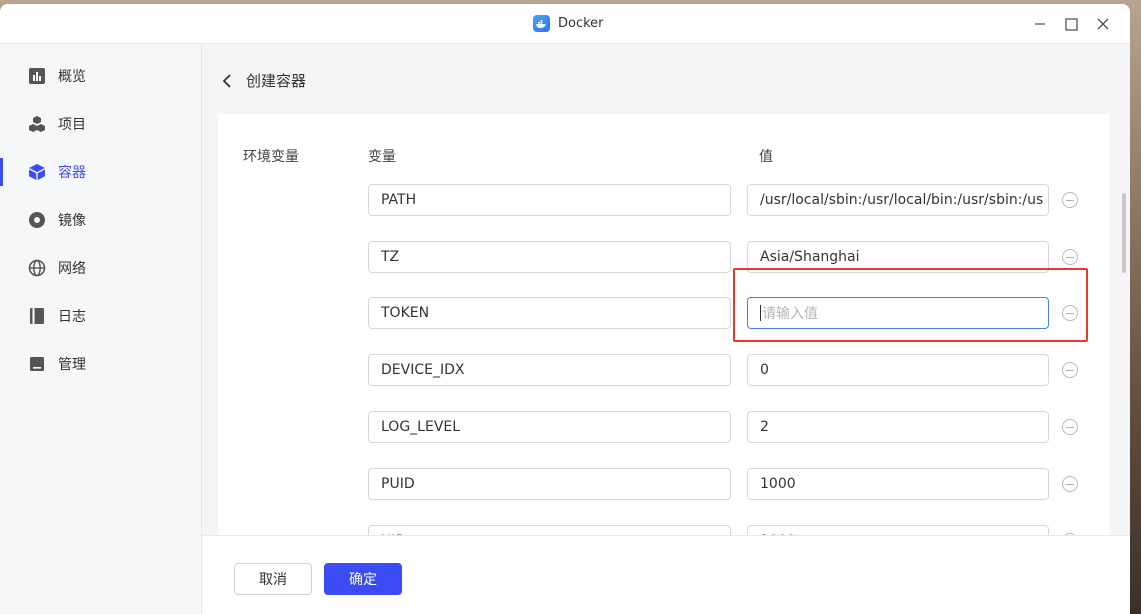 This screenshot has width=1141, height=614. I want to click on env-row: DEVICE_IDX 0, so click(663, 370).